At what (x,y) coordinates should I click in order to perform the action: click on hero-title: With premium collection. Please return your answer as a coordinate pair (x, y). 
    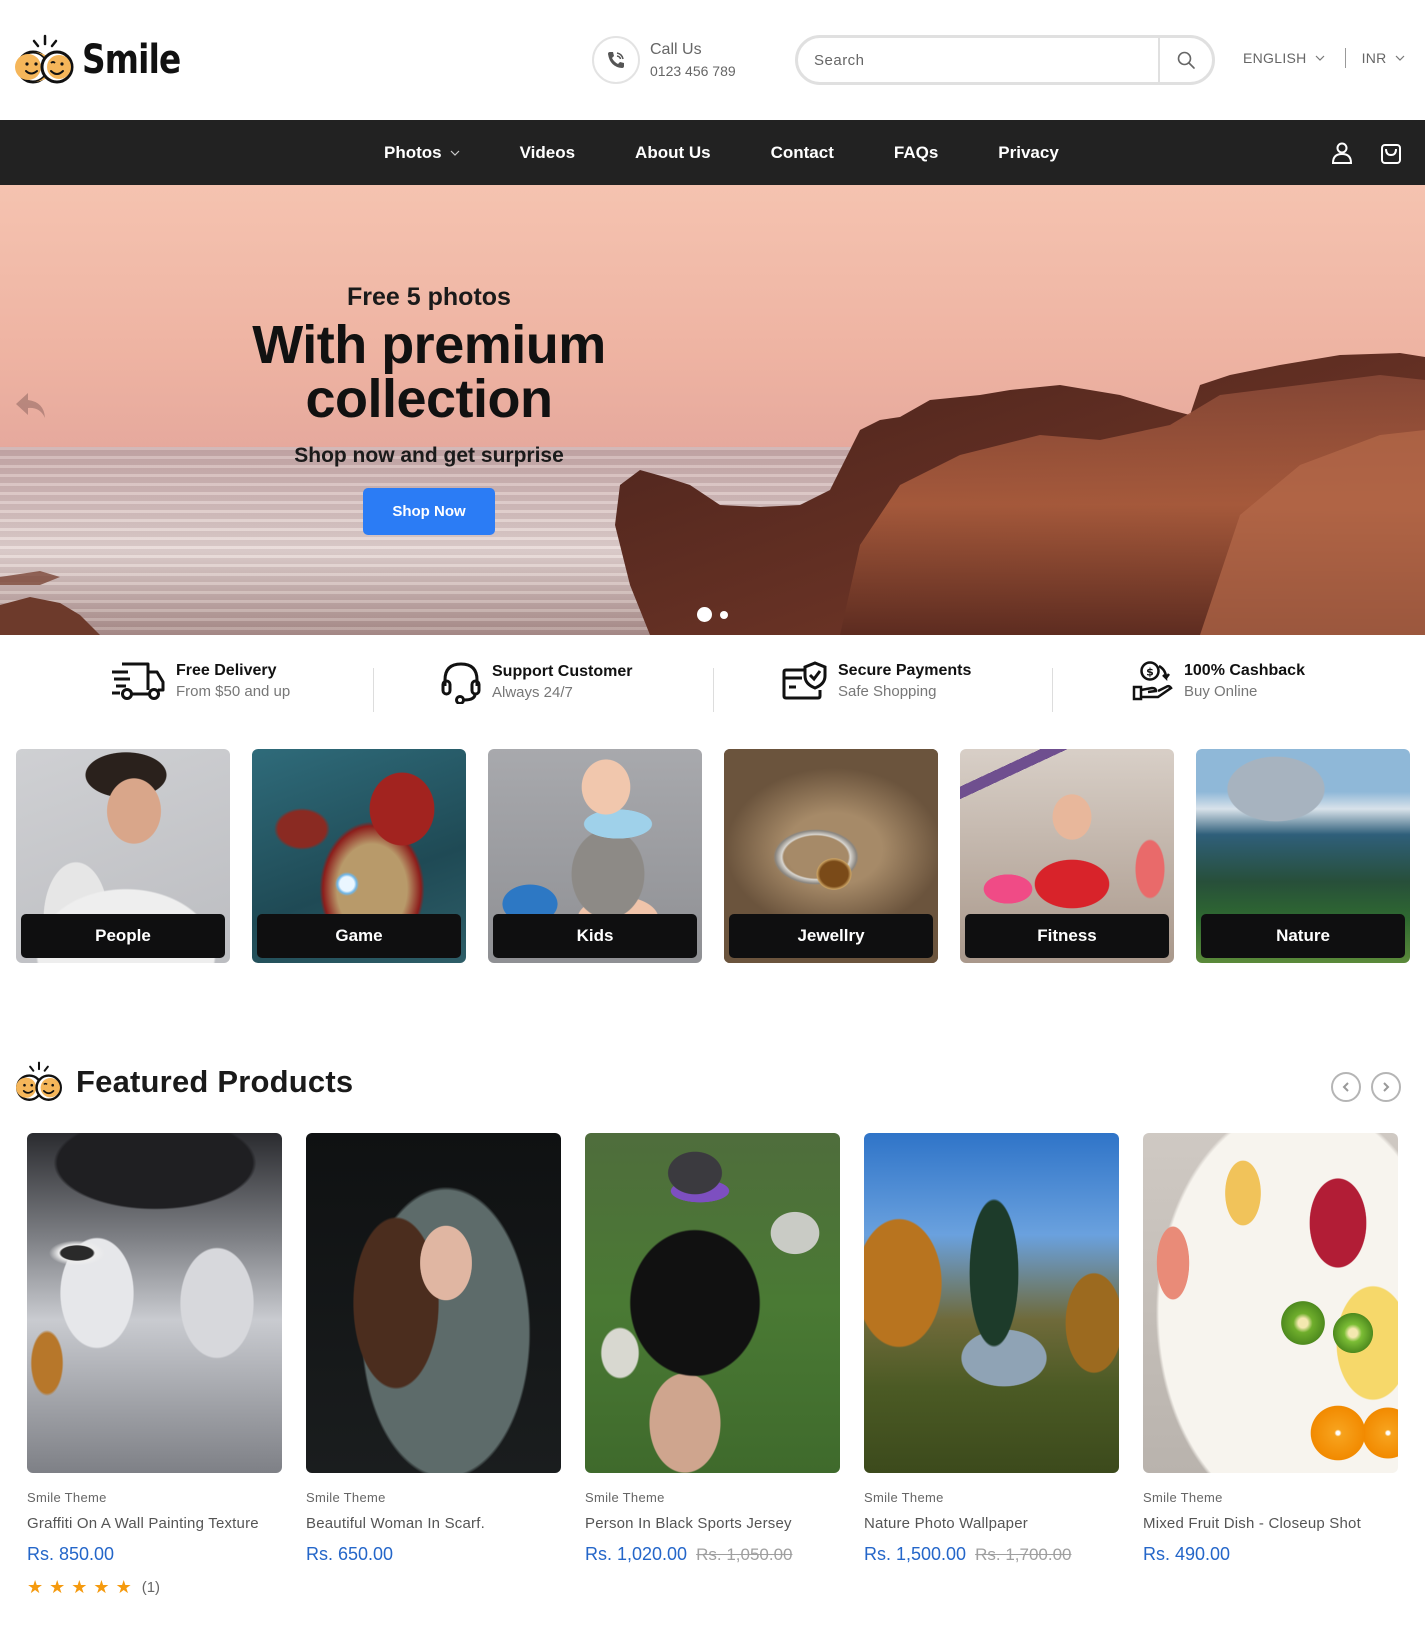
    Looking at the image, I should click on (429, 372).